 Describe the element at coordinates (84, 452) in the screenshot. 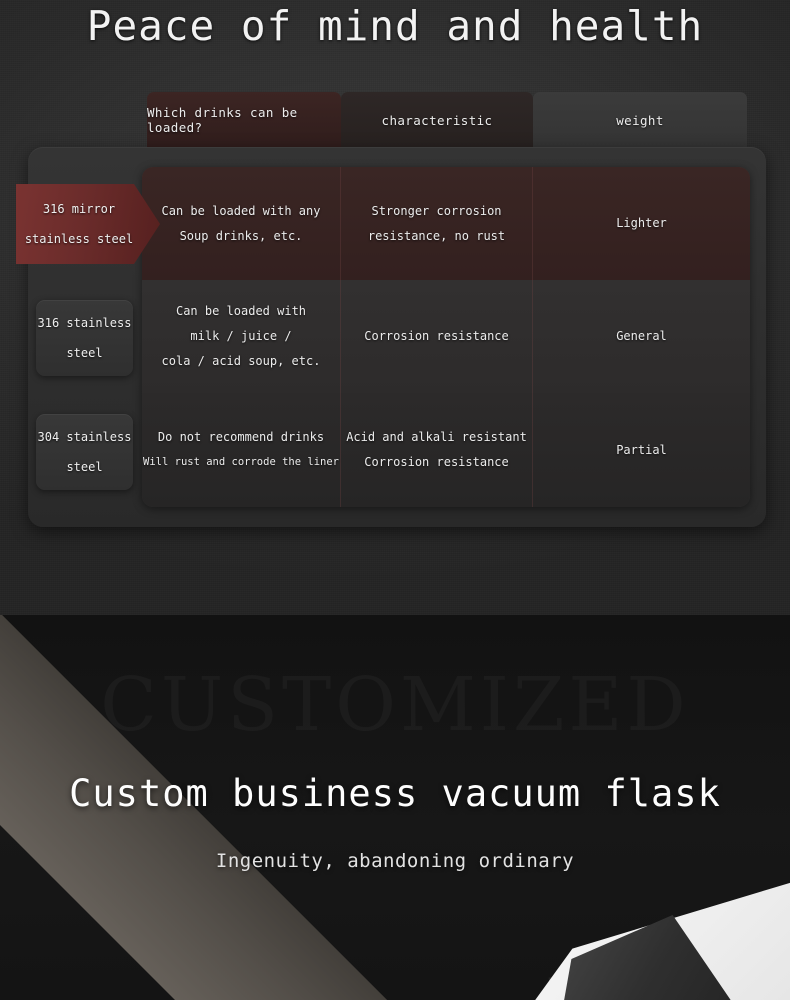

I see `row-label-304: 304 stainless steel` at that location.